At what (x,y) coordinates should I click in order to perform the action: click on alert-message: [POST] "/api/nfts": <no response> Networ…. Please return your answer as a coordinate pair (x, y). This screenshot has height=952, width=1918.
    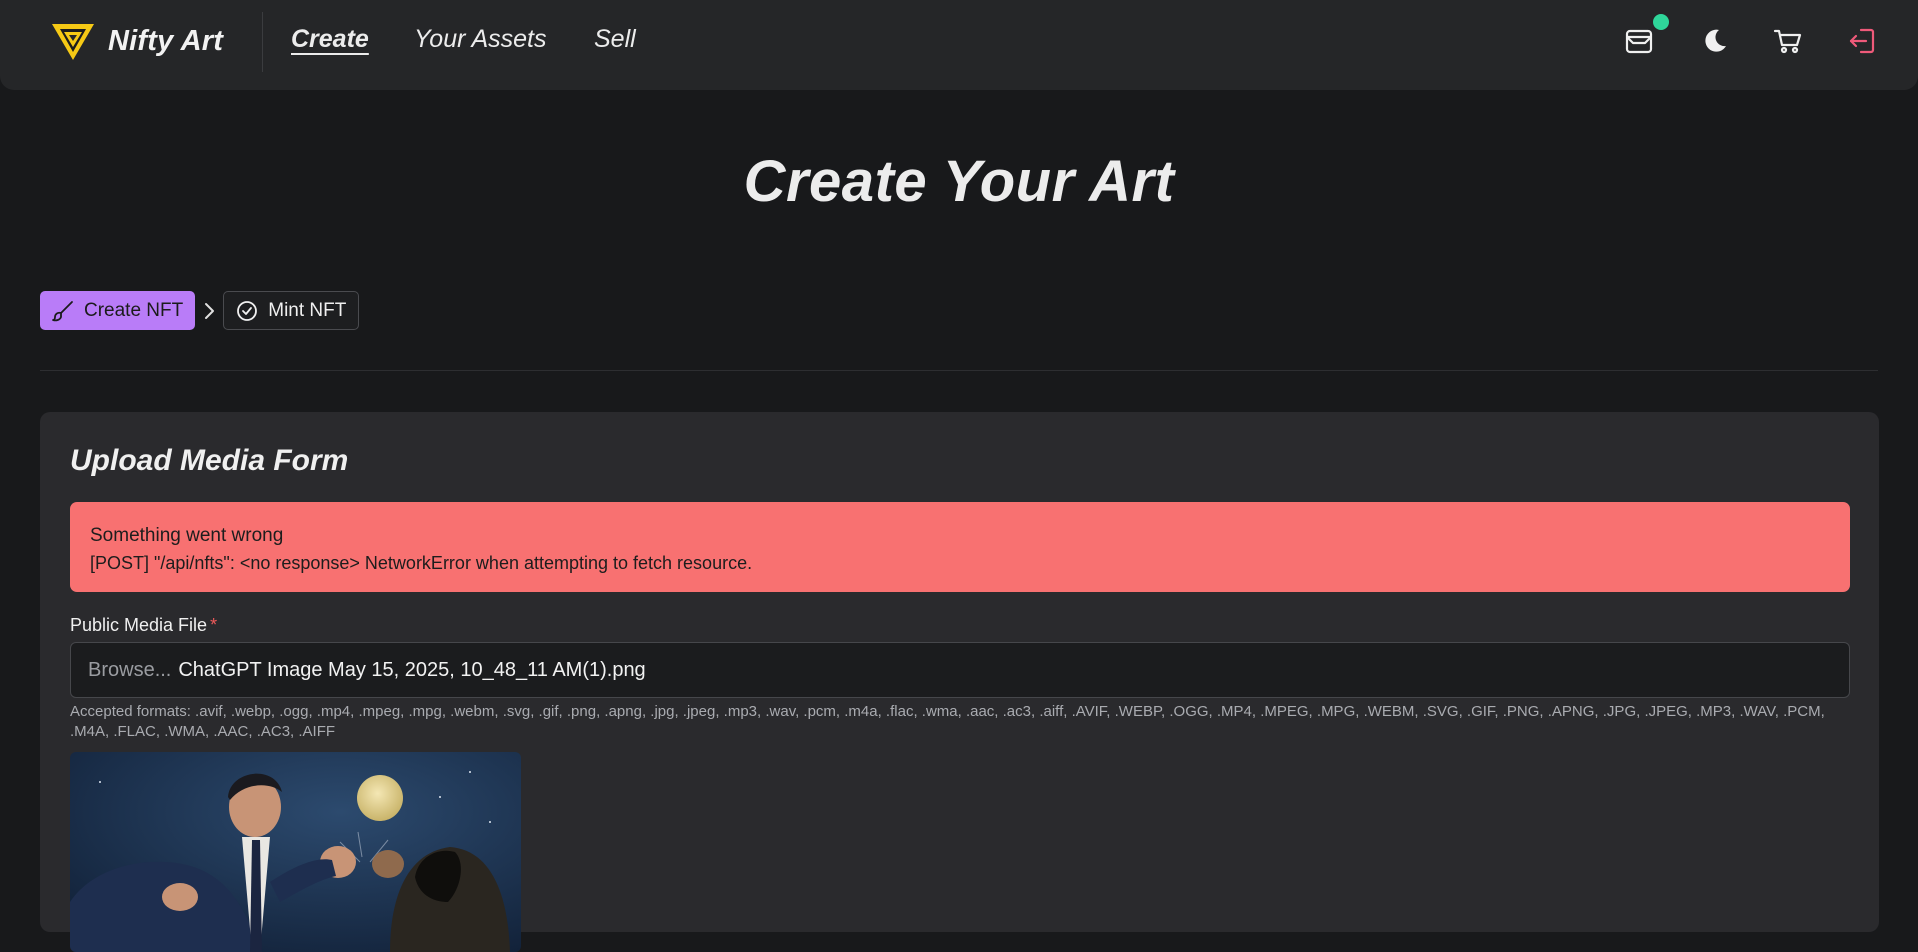
    Looking at the image, I should click on (421, 563).